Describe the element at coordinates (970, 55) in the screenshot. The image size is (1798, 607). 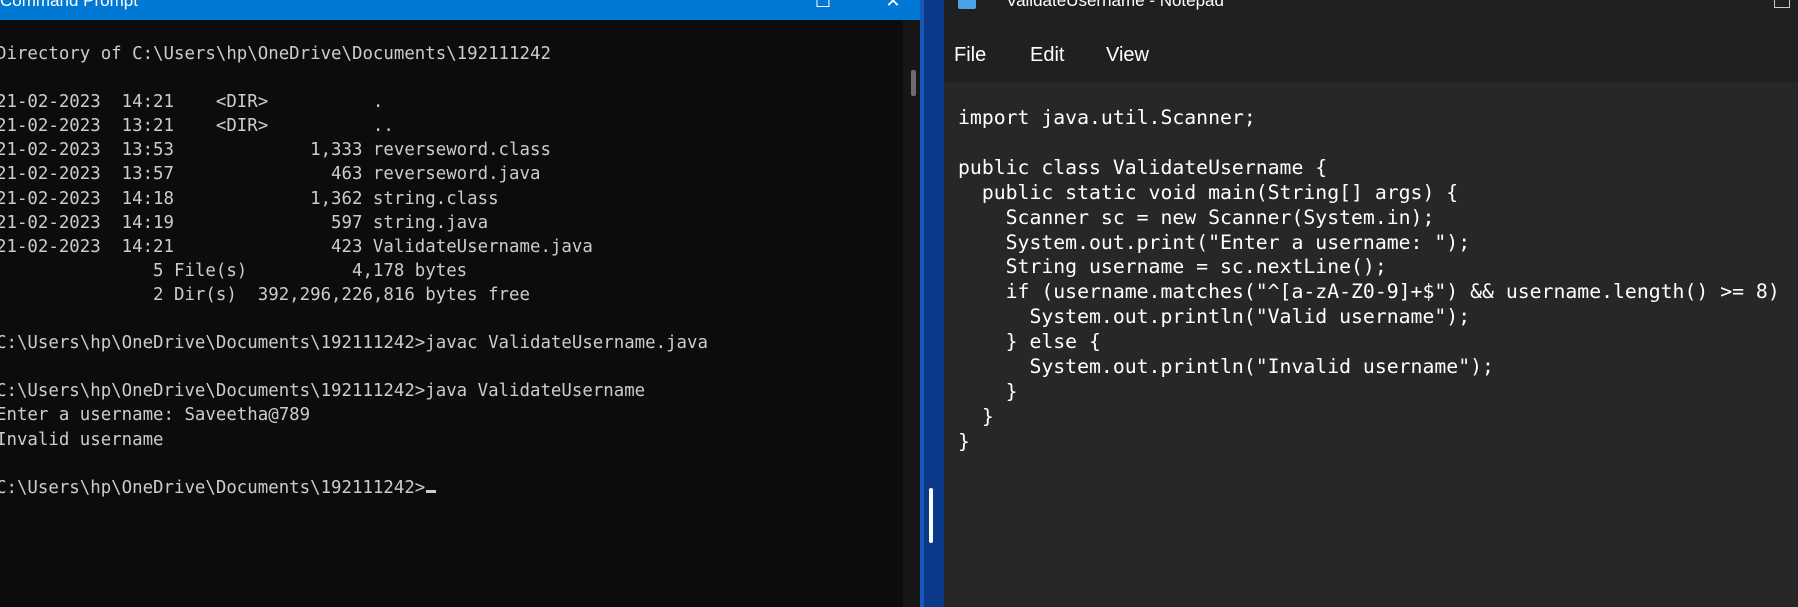
I see `menu-file: File` at that location.